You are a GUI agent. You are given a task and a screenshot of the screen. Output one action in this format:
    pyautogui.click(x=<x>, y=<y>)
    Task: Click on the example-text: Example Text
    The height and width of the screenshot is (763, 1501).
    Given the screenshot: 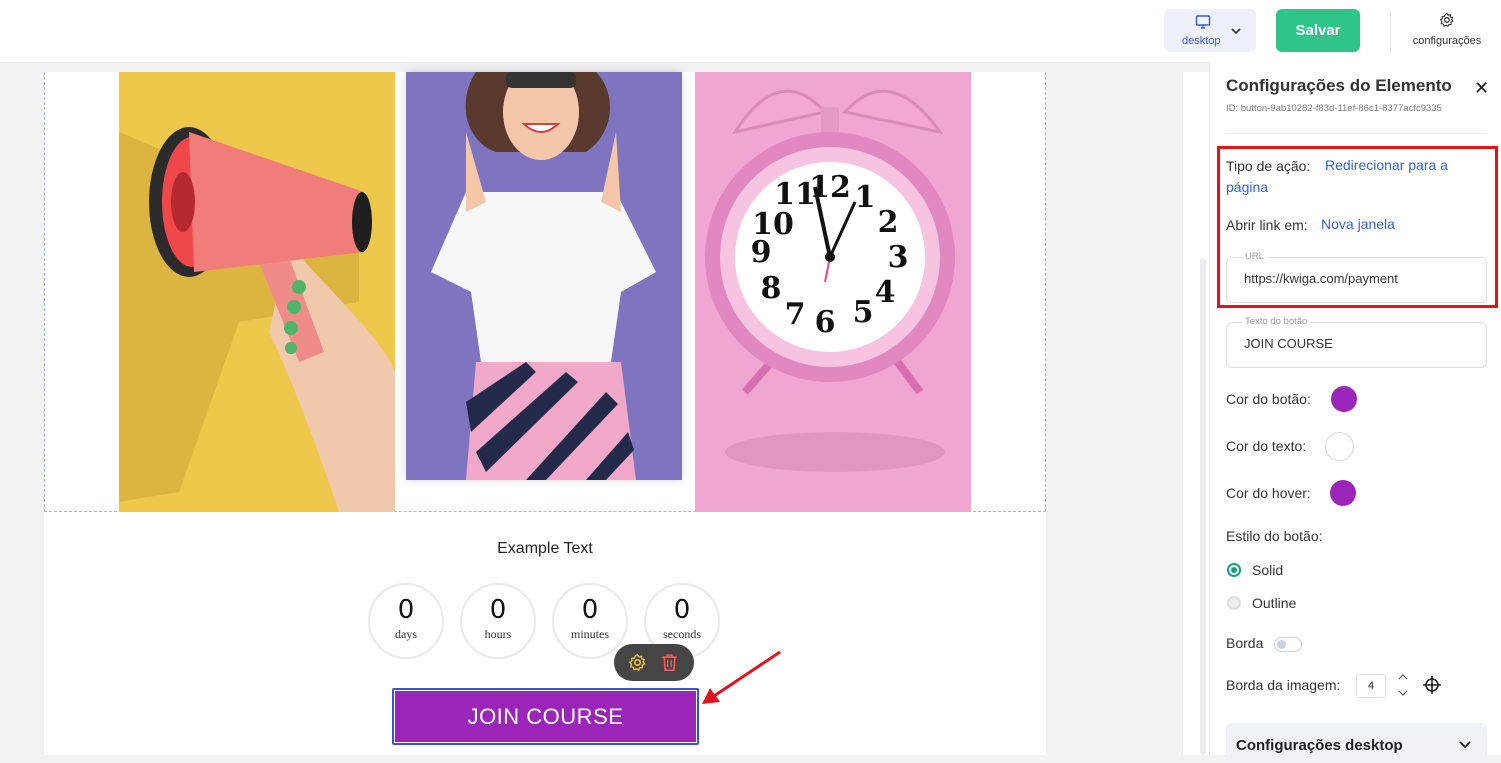 What is the action you would take?
    pyautogui.click(x=545, y=548)
    